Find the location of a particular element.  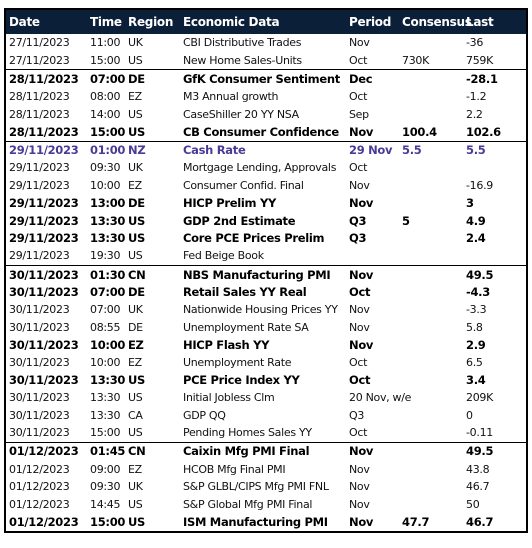

table-row: 30/11/2023 10:00 EZ Unemployment Rate Oct 6.5 is located at coordinates (266, 363).